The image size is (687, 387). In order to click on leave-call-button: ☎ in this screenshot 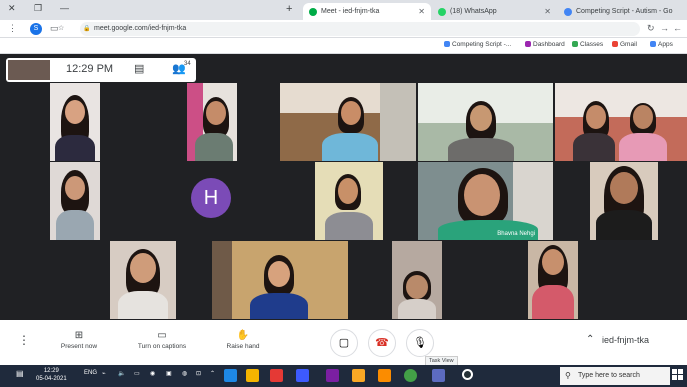, I will do `click(382, 343)`.